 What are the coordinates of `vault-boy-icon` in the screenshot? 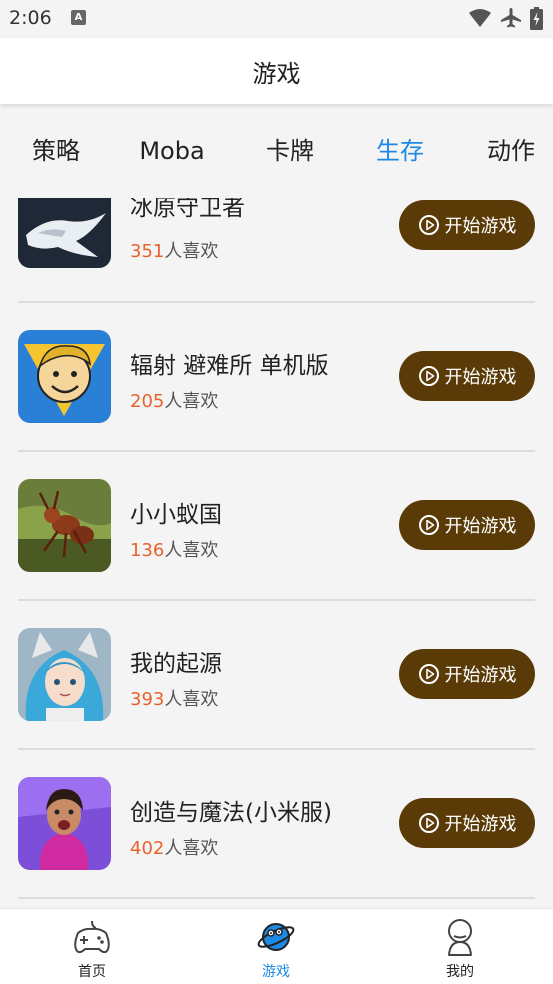 It's located at (64, 376).